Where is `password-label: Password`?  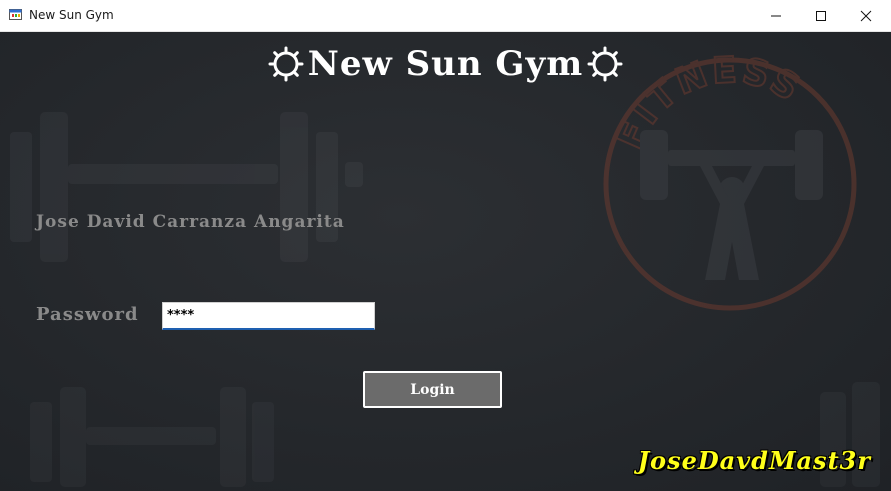
password-label: Password is located at coordinates (87, 314).